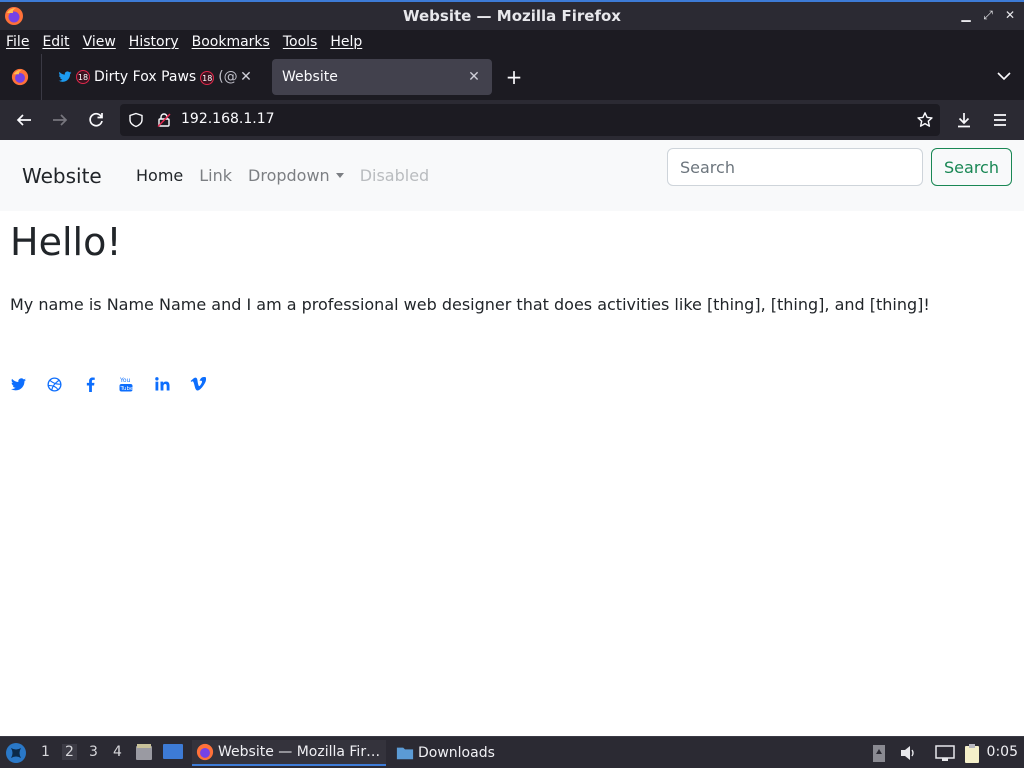  Describe the element at coordinates (145, 76) in the screenshot. I see `tab-title: Dirty Fox Paws` at that location.